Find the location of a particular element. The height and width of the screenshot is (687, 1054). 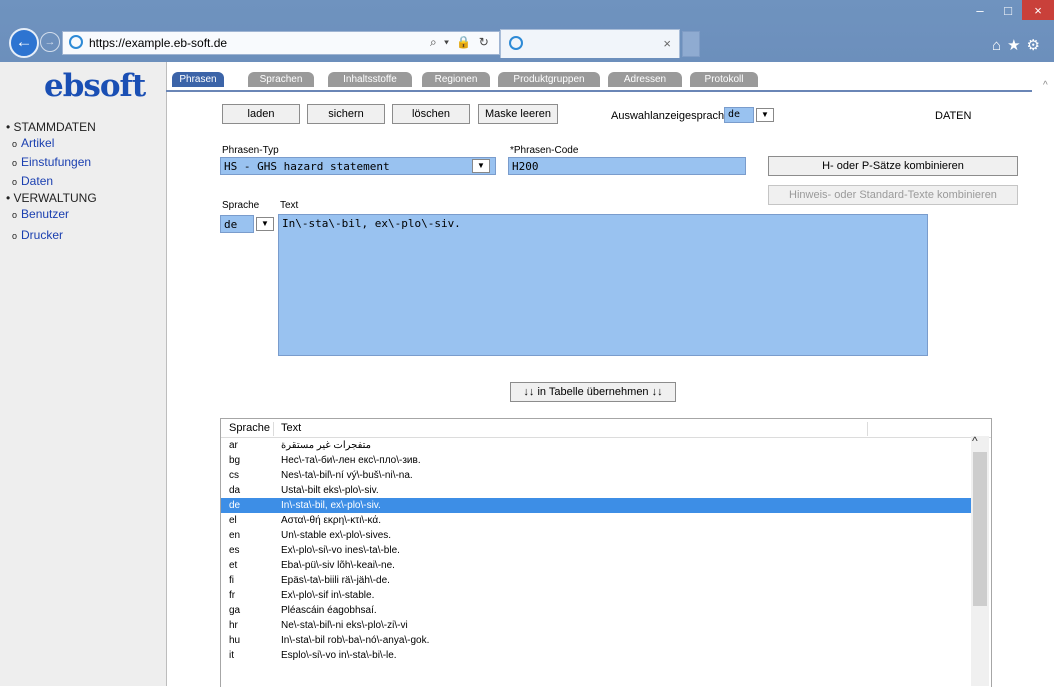

table-row: fi Epäs\-ta\-biili rä\-jäh\-de. is located at coordinates (596, 580).